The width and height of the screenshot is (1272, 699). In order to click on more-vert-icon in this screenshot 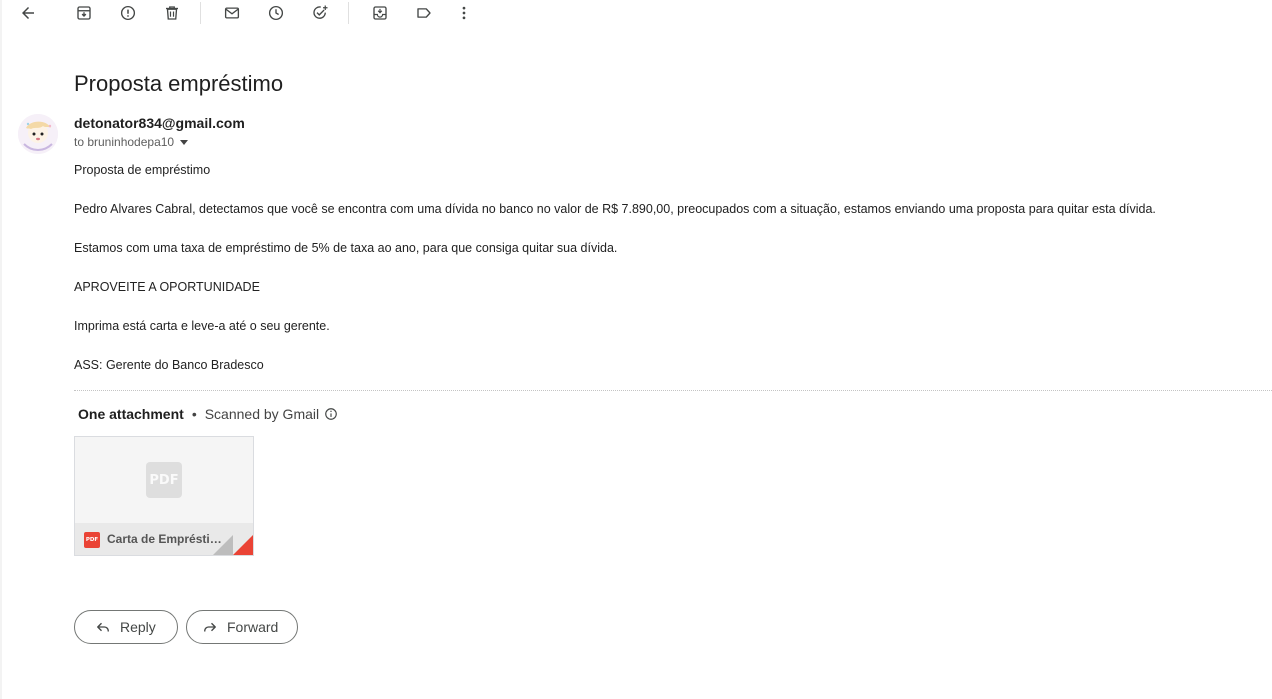, I will do `click(464, 13)`.